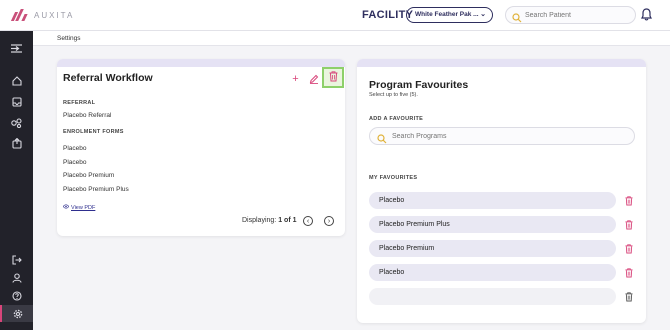 Image resolution: width=670 pixels, height=330 pixels. What do you see at coordinates (69, 38) in the screenshot?
I see `breadcrumb-current: Settings` at bounding box center [69, 38].